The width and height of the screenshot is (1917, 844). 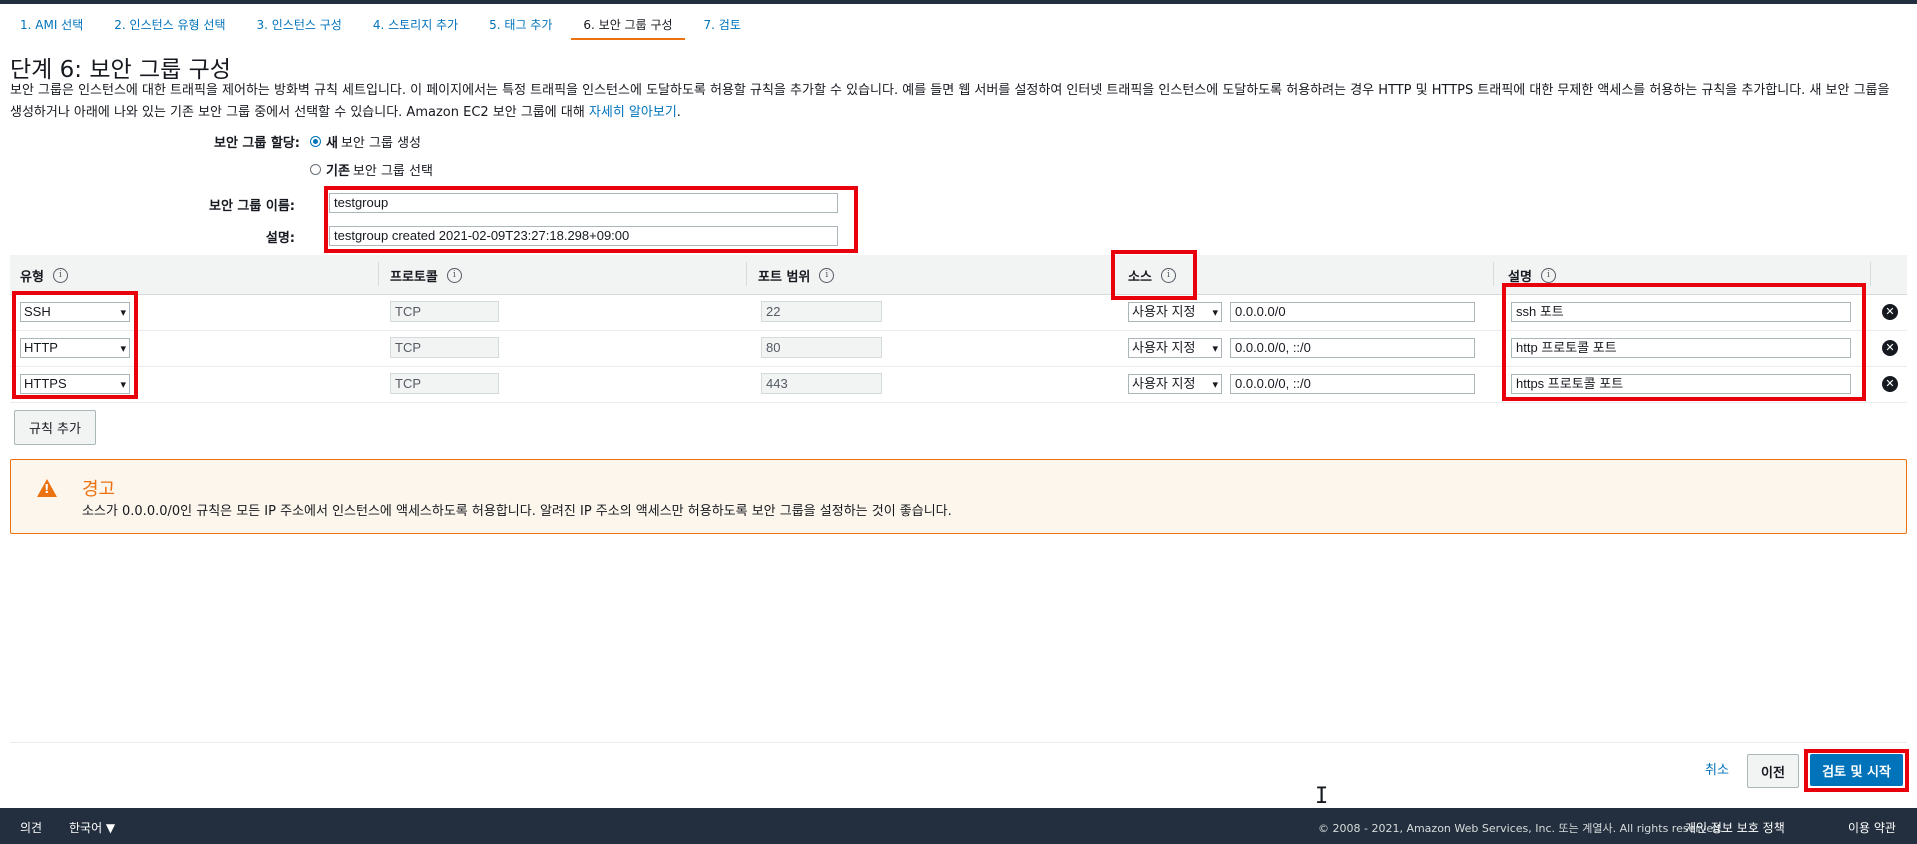 I want to click on radio-unchecked-icon, so click(x=315, y=169).